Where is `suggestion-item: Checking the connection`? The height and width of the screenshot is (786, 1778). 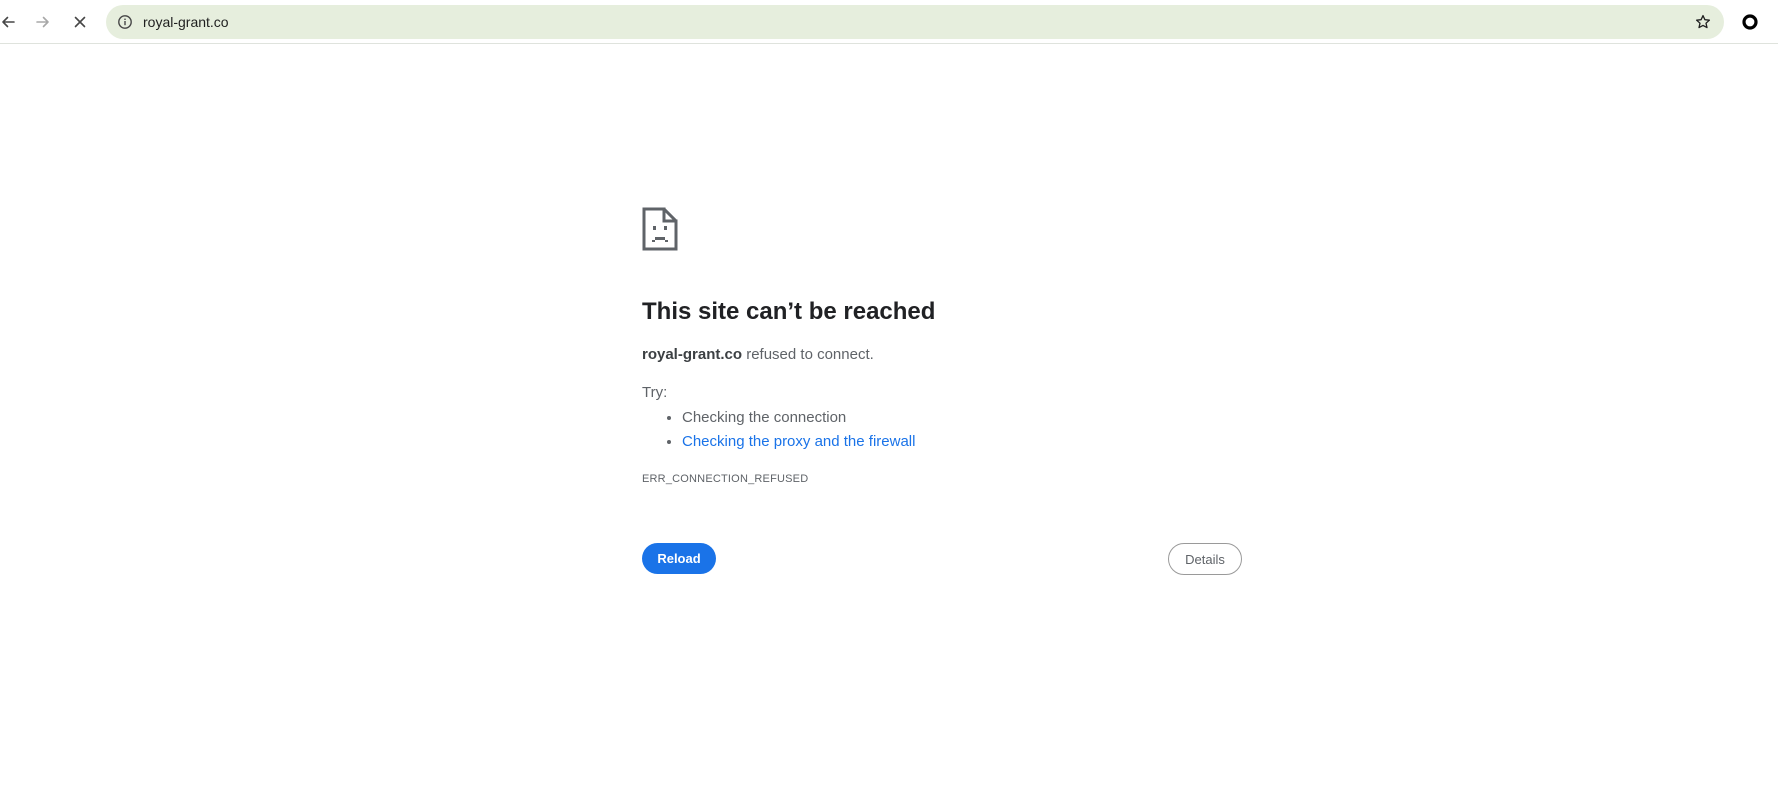
suggestion-item: Checking the connection is located at coordinates (798, 418).